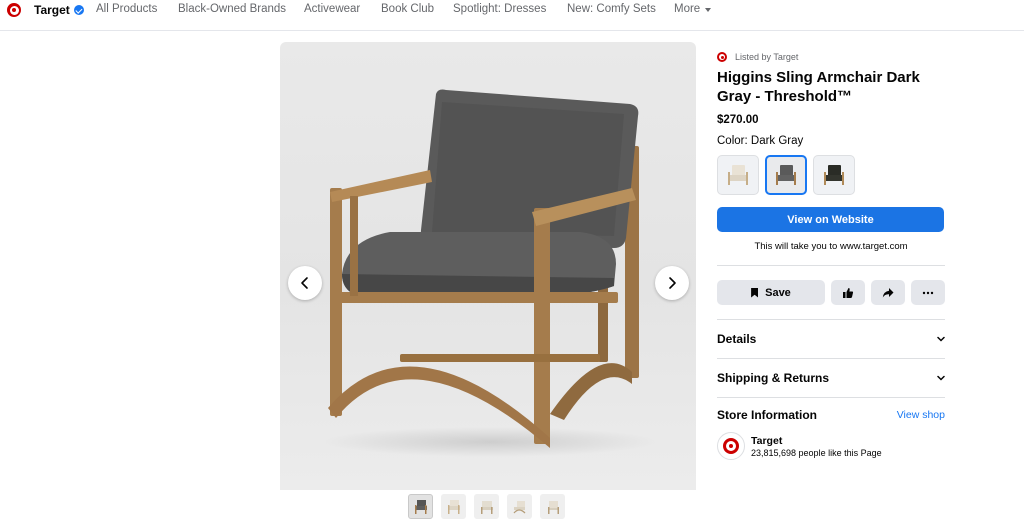 The height and width of the screenshot is (523, 1024). I want to click on redirect-note: This will take you to www.target.com, so click(831, 246).